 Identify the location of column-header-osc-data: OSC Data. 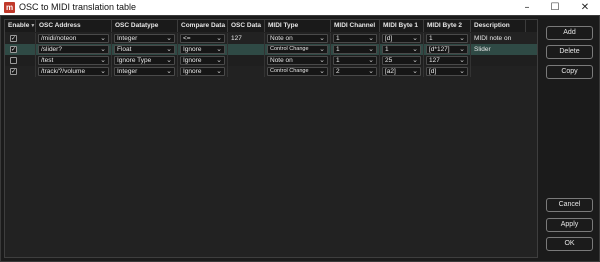
(246, 26).